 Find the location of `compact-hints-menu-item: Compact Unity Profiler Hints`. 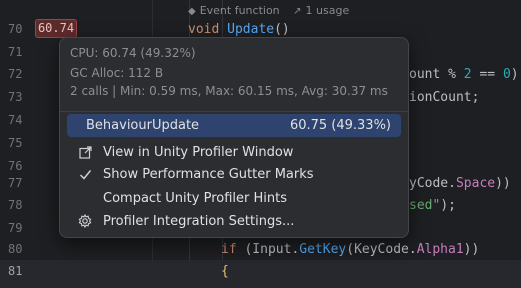

compact-hints-menu-item: Compact Unity Profiler Hints is located at coordinates (234, 198).